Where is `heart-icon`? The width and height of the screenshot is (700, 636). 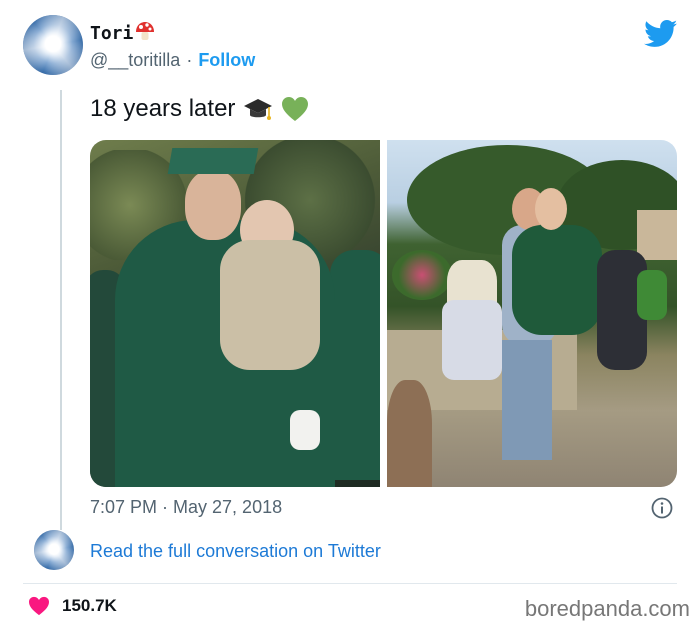
heart-icon is located at coordinates (39, 606).